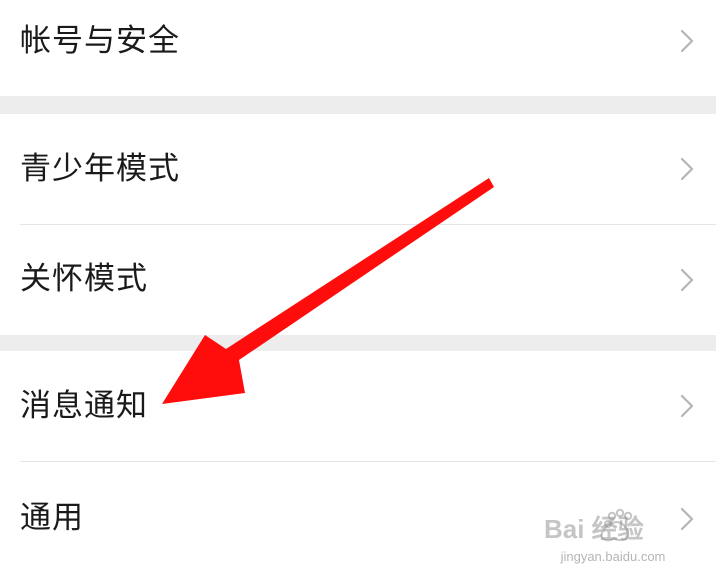 The width and height of the screenshot is (716, 576). I want to click on settings-item-label: 通用, so click(52, 518).